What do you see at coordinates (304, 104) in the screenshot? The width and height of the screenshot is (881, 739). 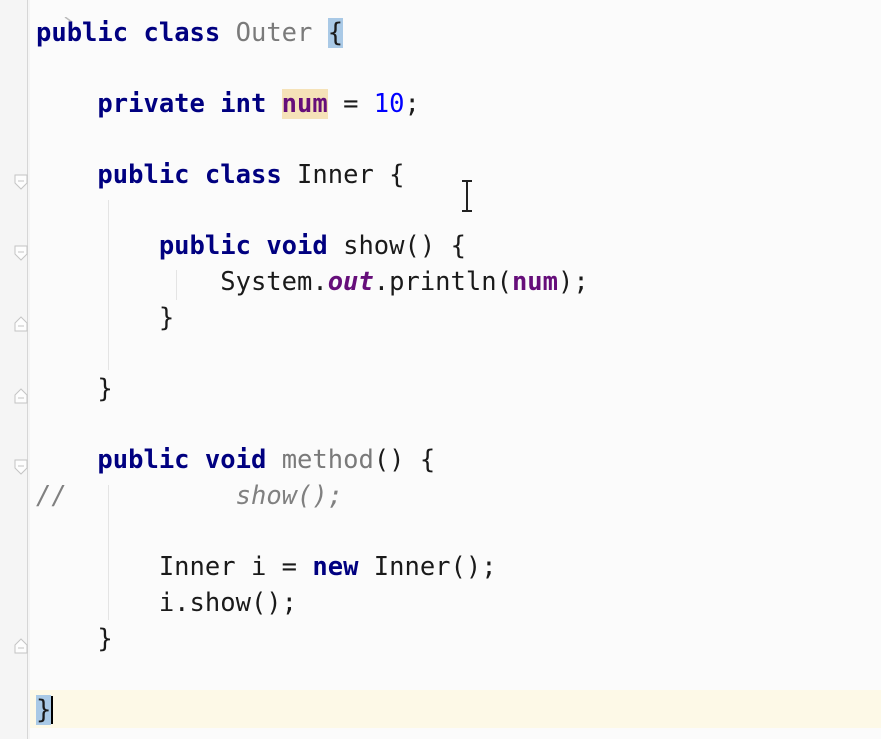 I see `field-name: num` at bounding box center [304, 104].